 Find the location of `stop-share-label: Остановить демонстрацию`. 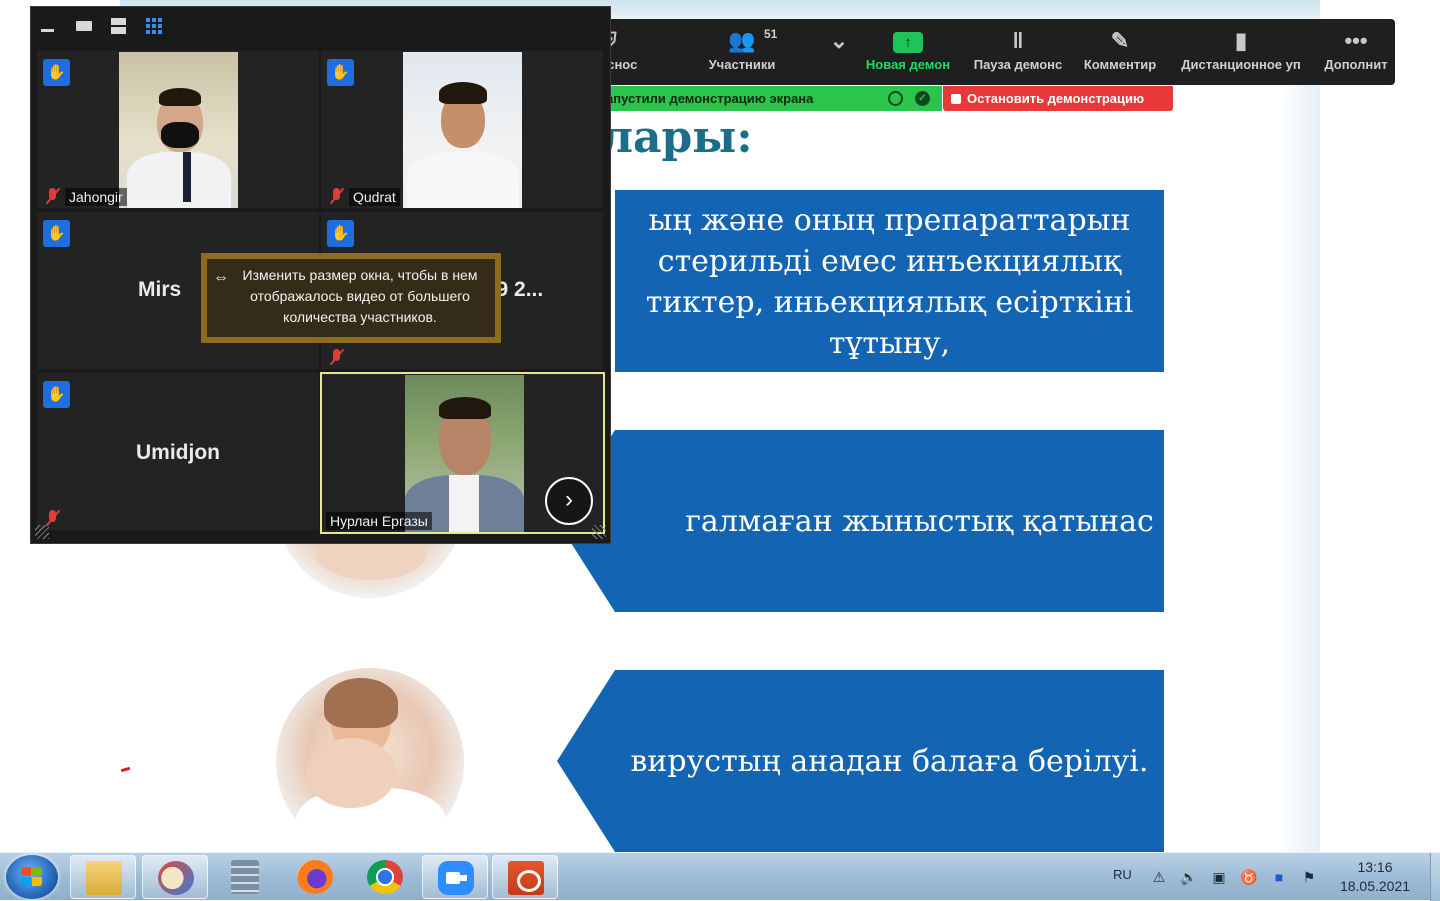

stop-share-label: Остановить демонстрацию is located at coordinates (1056, 98).